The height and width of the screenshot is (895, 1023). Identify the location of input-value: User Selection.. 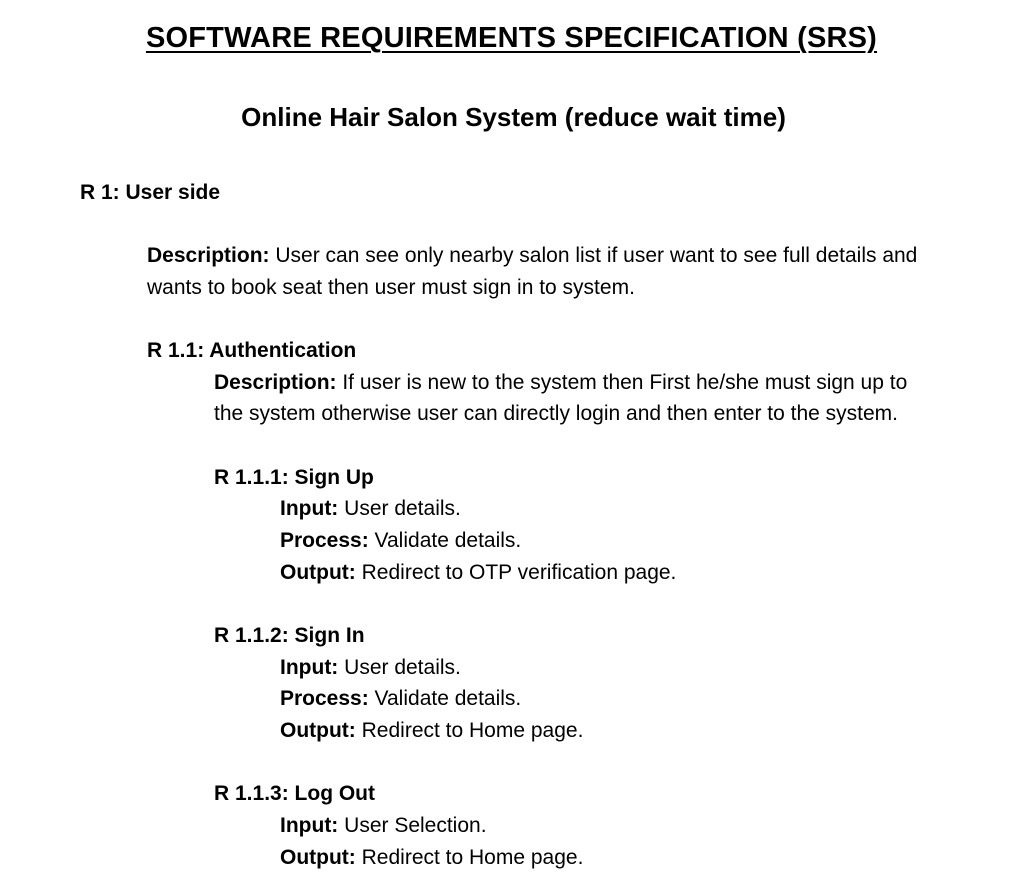
(412, 825).